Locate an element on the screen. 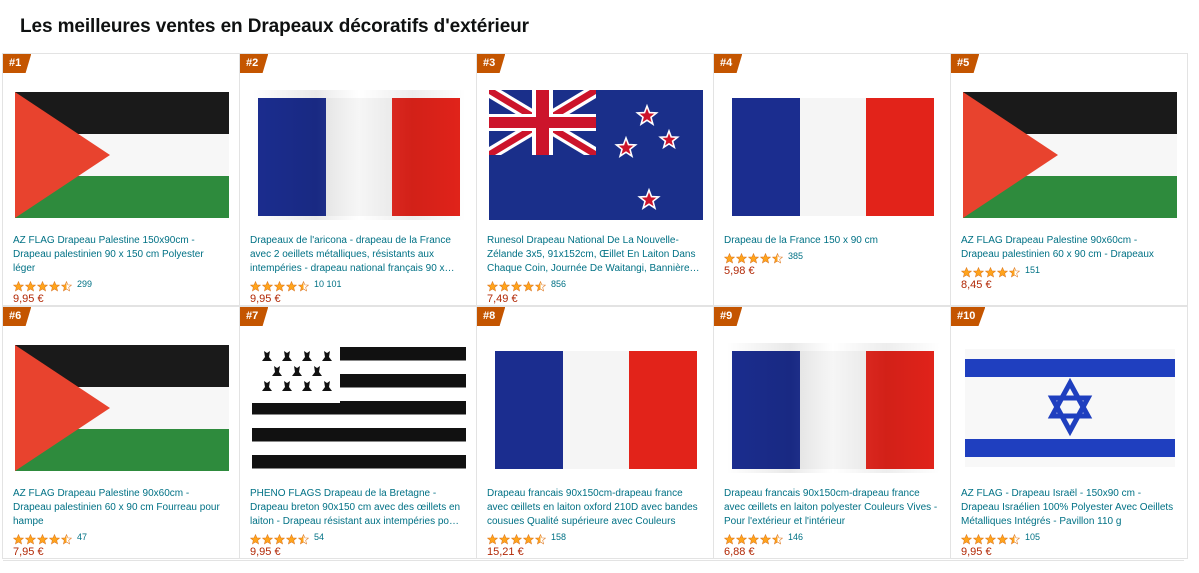 The height and width of the screenshot is (573, 1199). rating-row: 47 is located at coordinates (49, 537).